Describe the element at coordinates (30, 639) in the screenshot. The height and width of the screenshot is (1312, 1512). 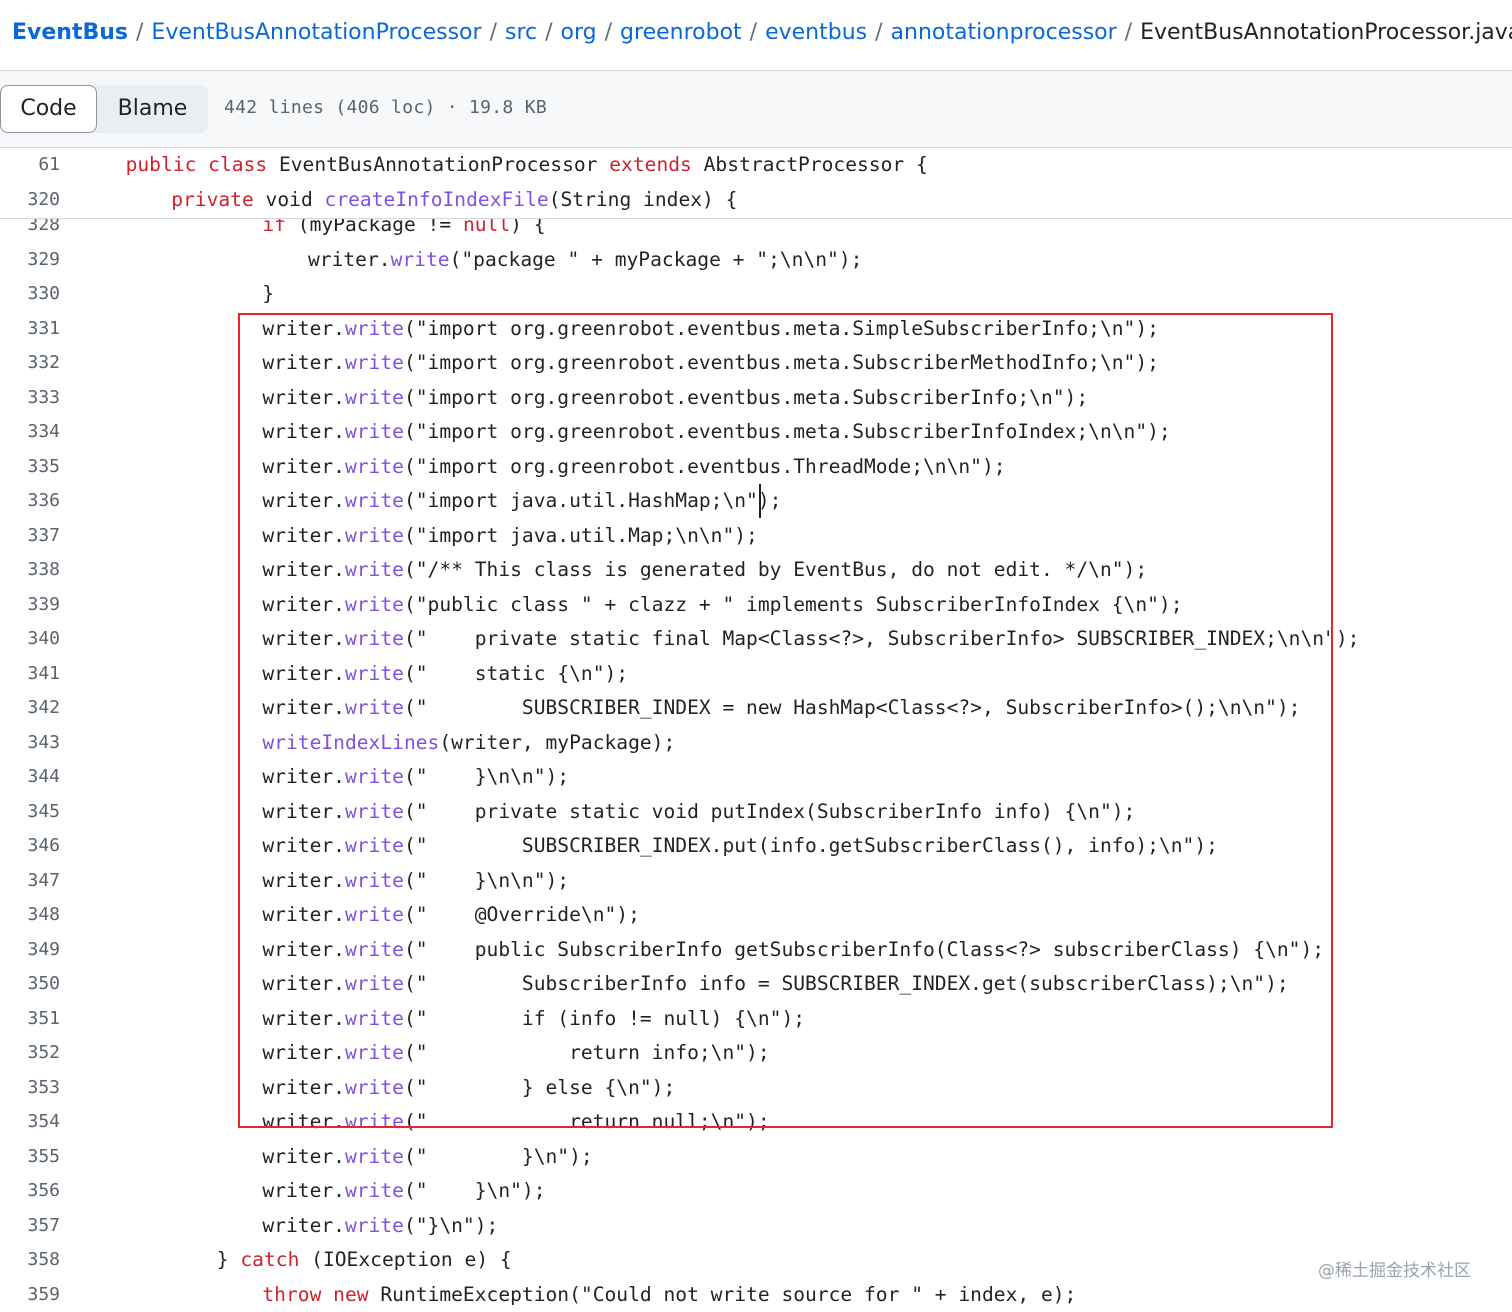
I see `line-number: 340` at that location.